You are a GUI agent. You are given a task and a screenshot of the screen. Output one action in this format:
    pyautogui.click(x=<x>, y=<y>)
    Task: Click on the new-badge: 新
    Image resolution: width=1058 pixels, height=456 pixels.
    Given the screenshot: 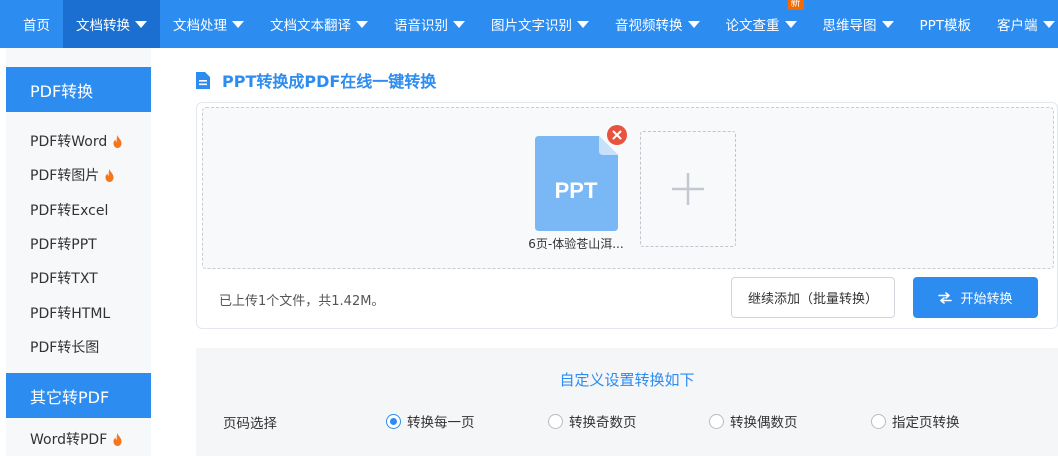 What is the action you would take?
    pyautogui.click(x=795, y=5)
    